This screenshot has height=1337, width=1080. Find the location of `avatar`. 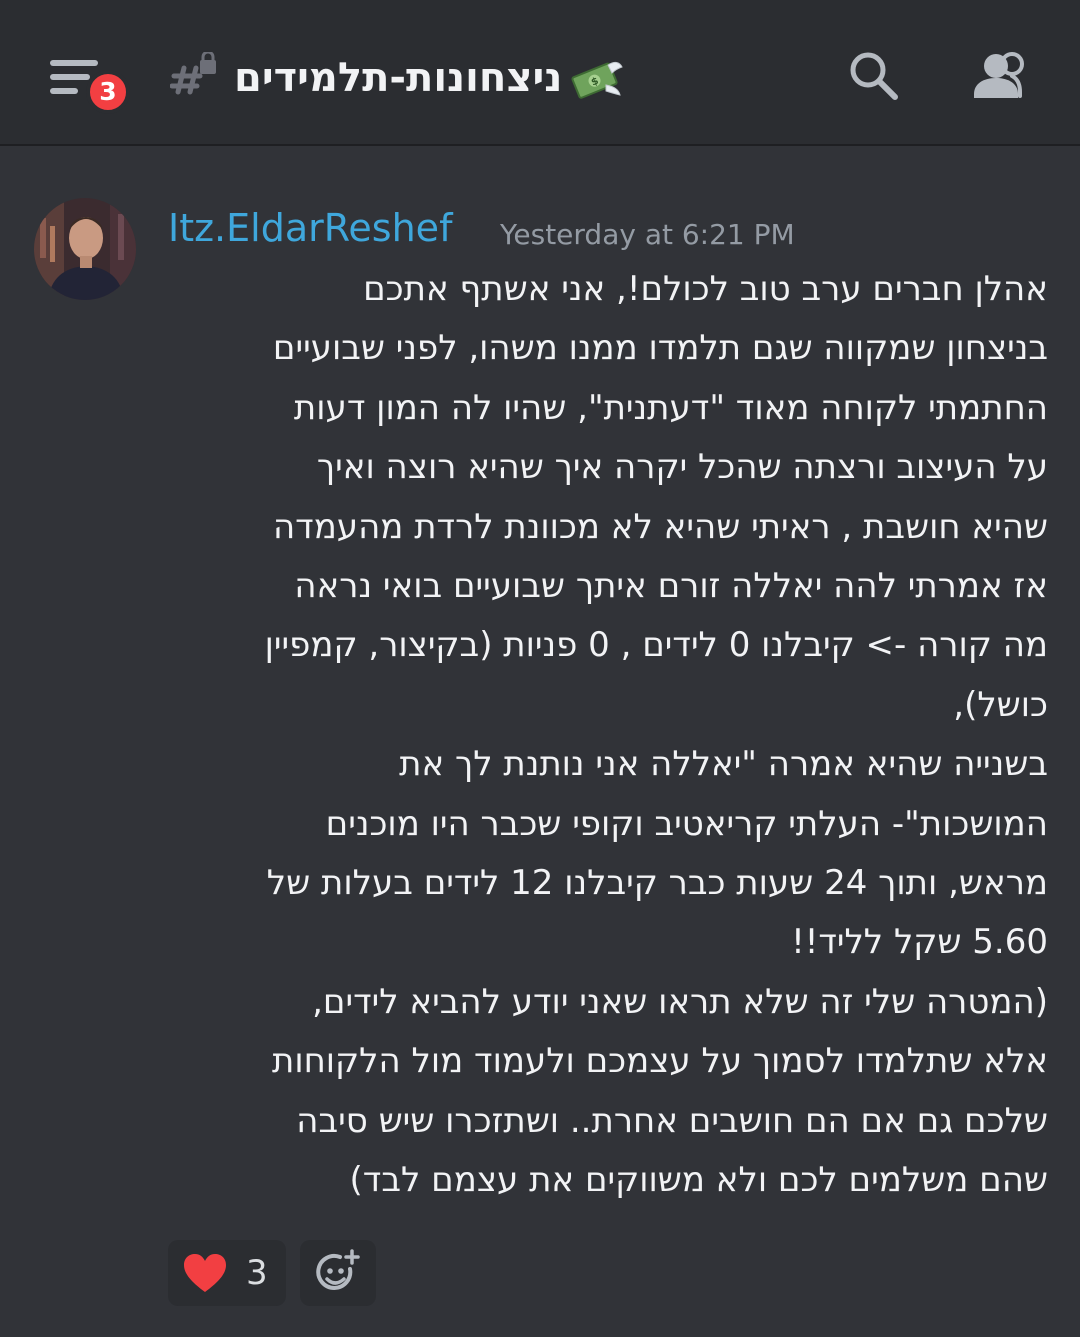

avatar is located at coordinates (85, 249).